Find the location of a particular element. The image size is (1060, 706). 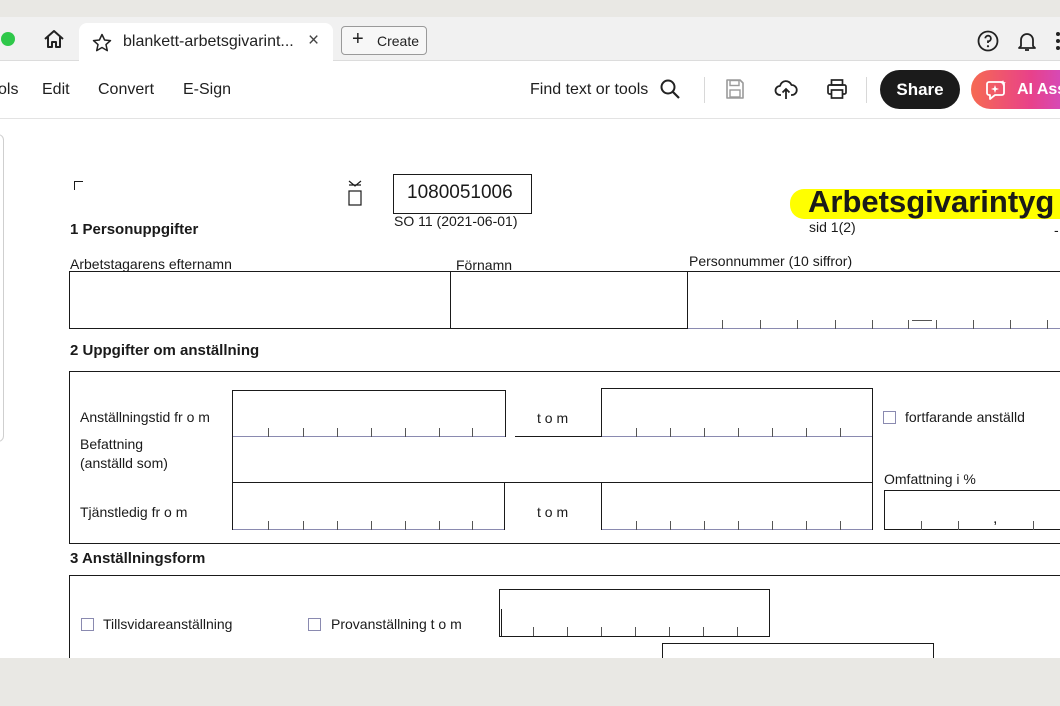

personnummer-field is located at coordinates (874, 300).